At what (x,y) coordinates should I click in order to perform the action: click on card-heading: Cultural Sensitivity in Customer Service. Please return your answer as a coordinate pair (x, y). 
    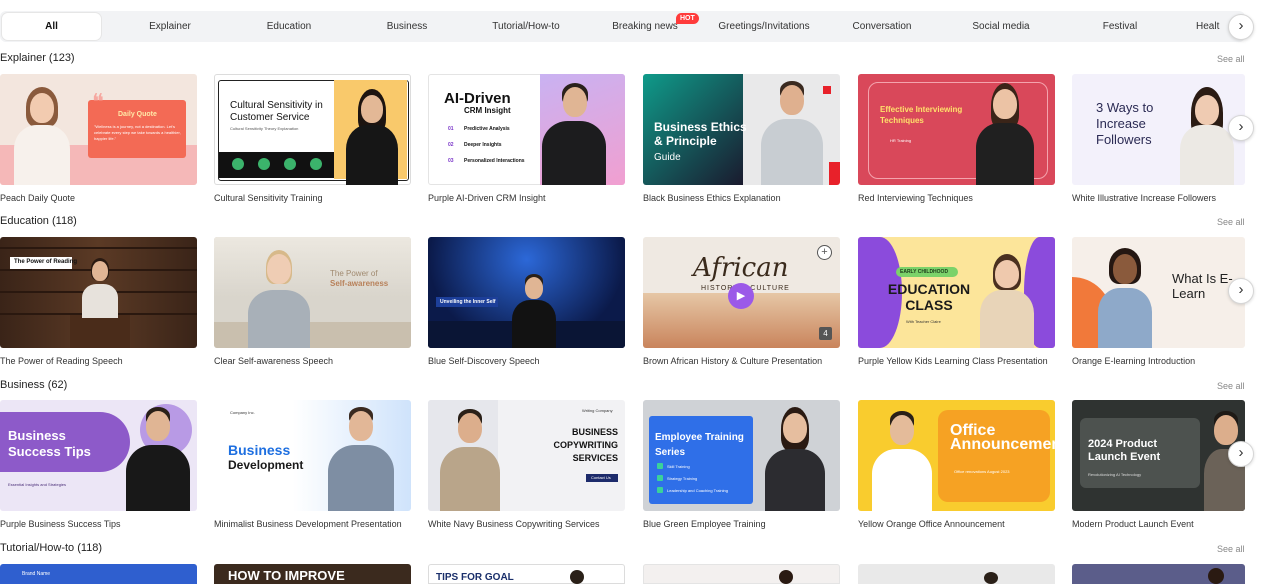
    Looking at the image, I should click on (276, 111).